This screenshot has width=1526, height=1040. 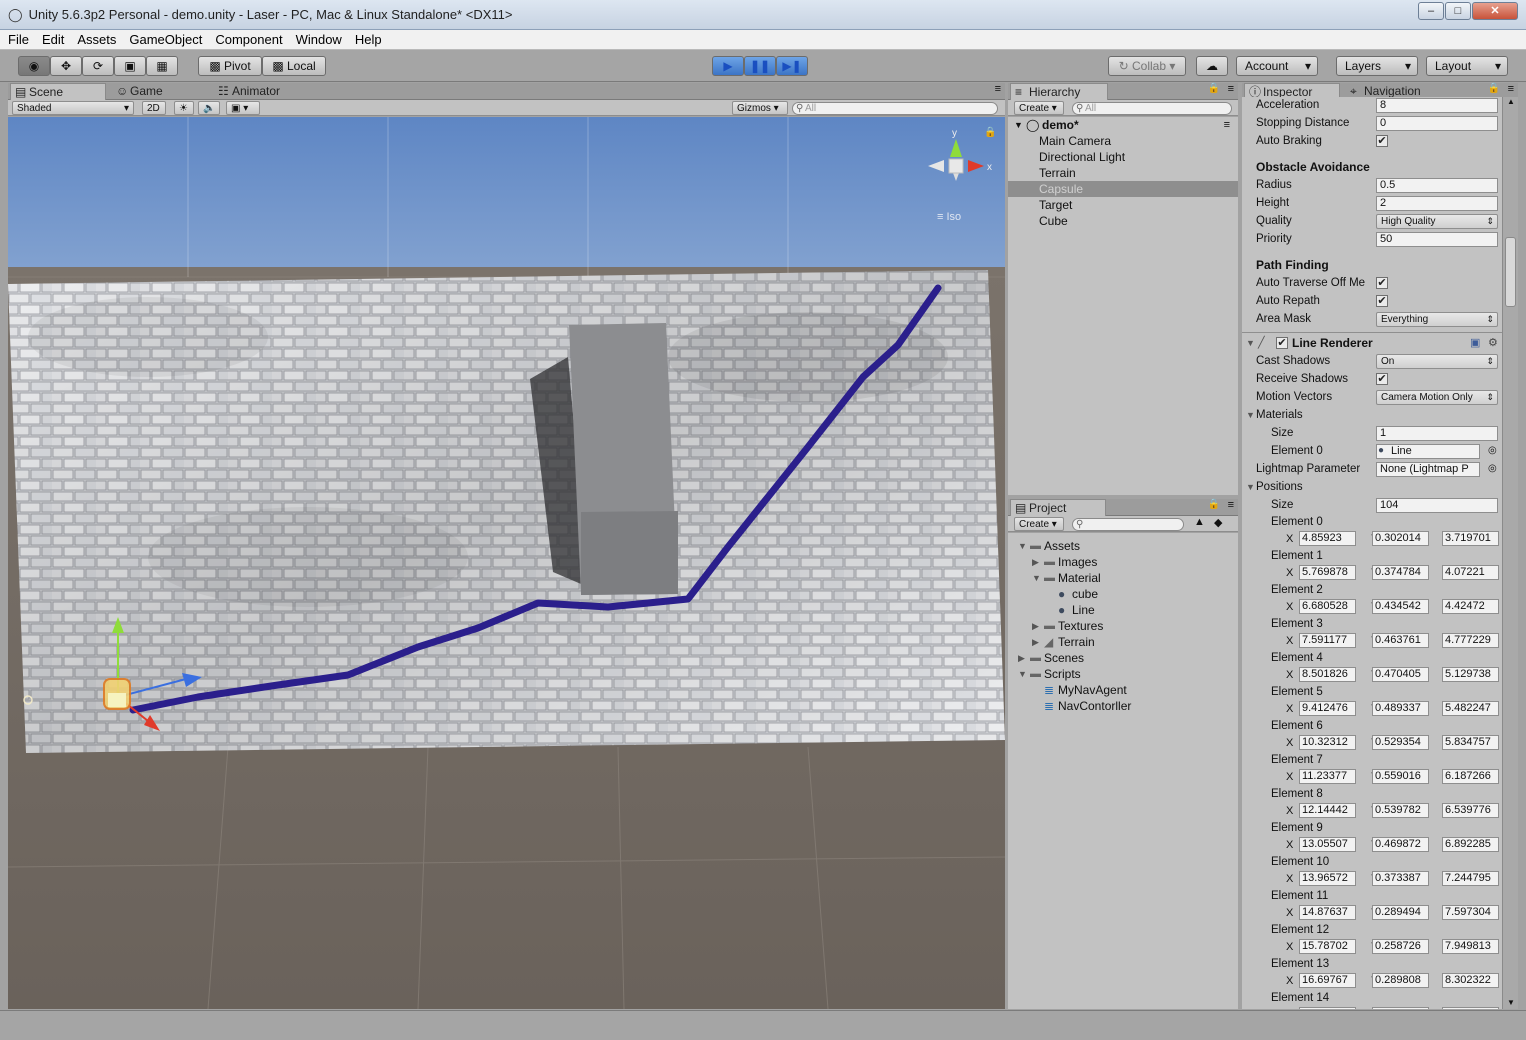 What do you see at coordinates (1428, 469) in the screenshot?
I see `lightmap-parameters-field: None (Lightmap P` at bounding box center [1428, 469].